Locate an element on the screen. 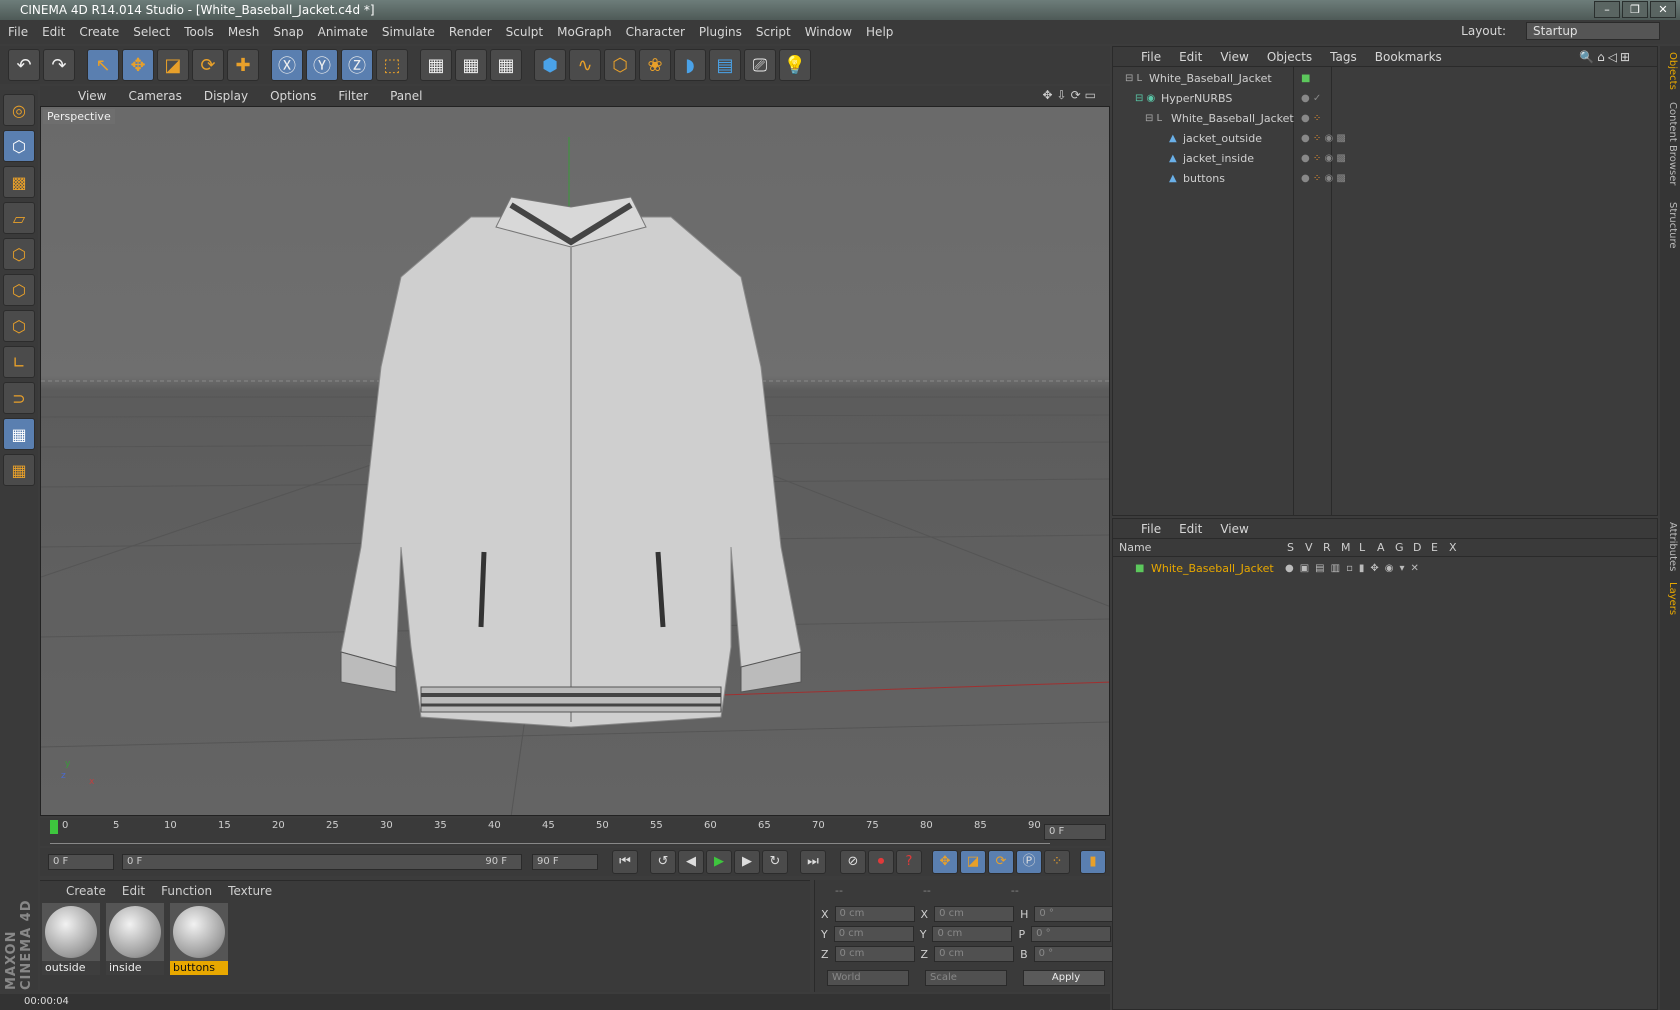 This screenshot has height=1010, width=1680. range-slider: 0 F 90 F is located at coordinates (322, 862).